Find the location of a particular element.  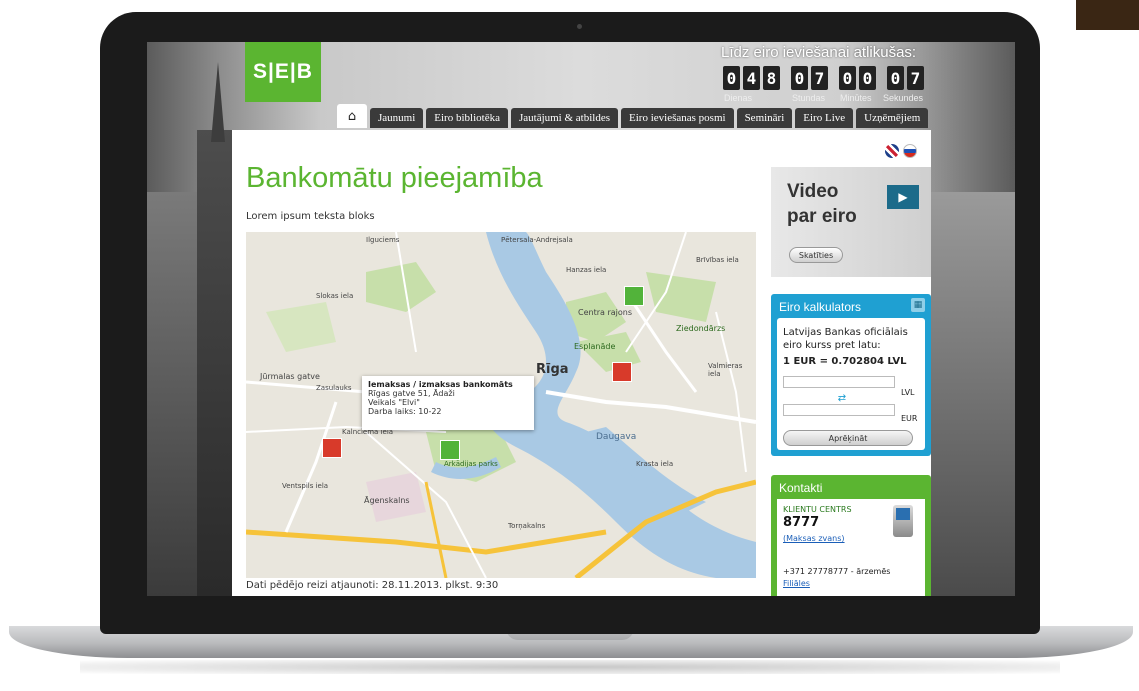

countdown-minutes: 0 0 is located at coordinates (857, 78).